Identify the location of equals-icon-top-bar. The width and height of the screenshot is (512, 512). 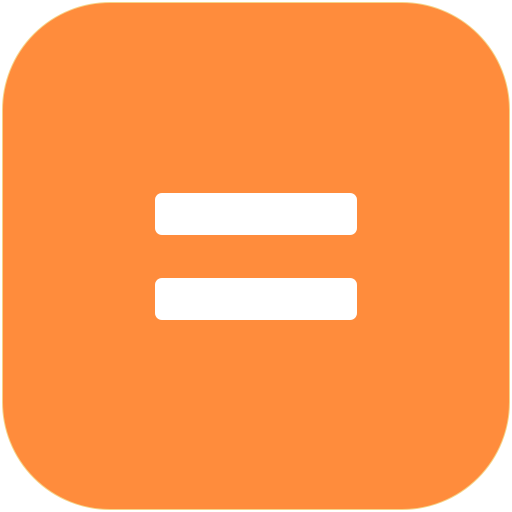
(256, 214).